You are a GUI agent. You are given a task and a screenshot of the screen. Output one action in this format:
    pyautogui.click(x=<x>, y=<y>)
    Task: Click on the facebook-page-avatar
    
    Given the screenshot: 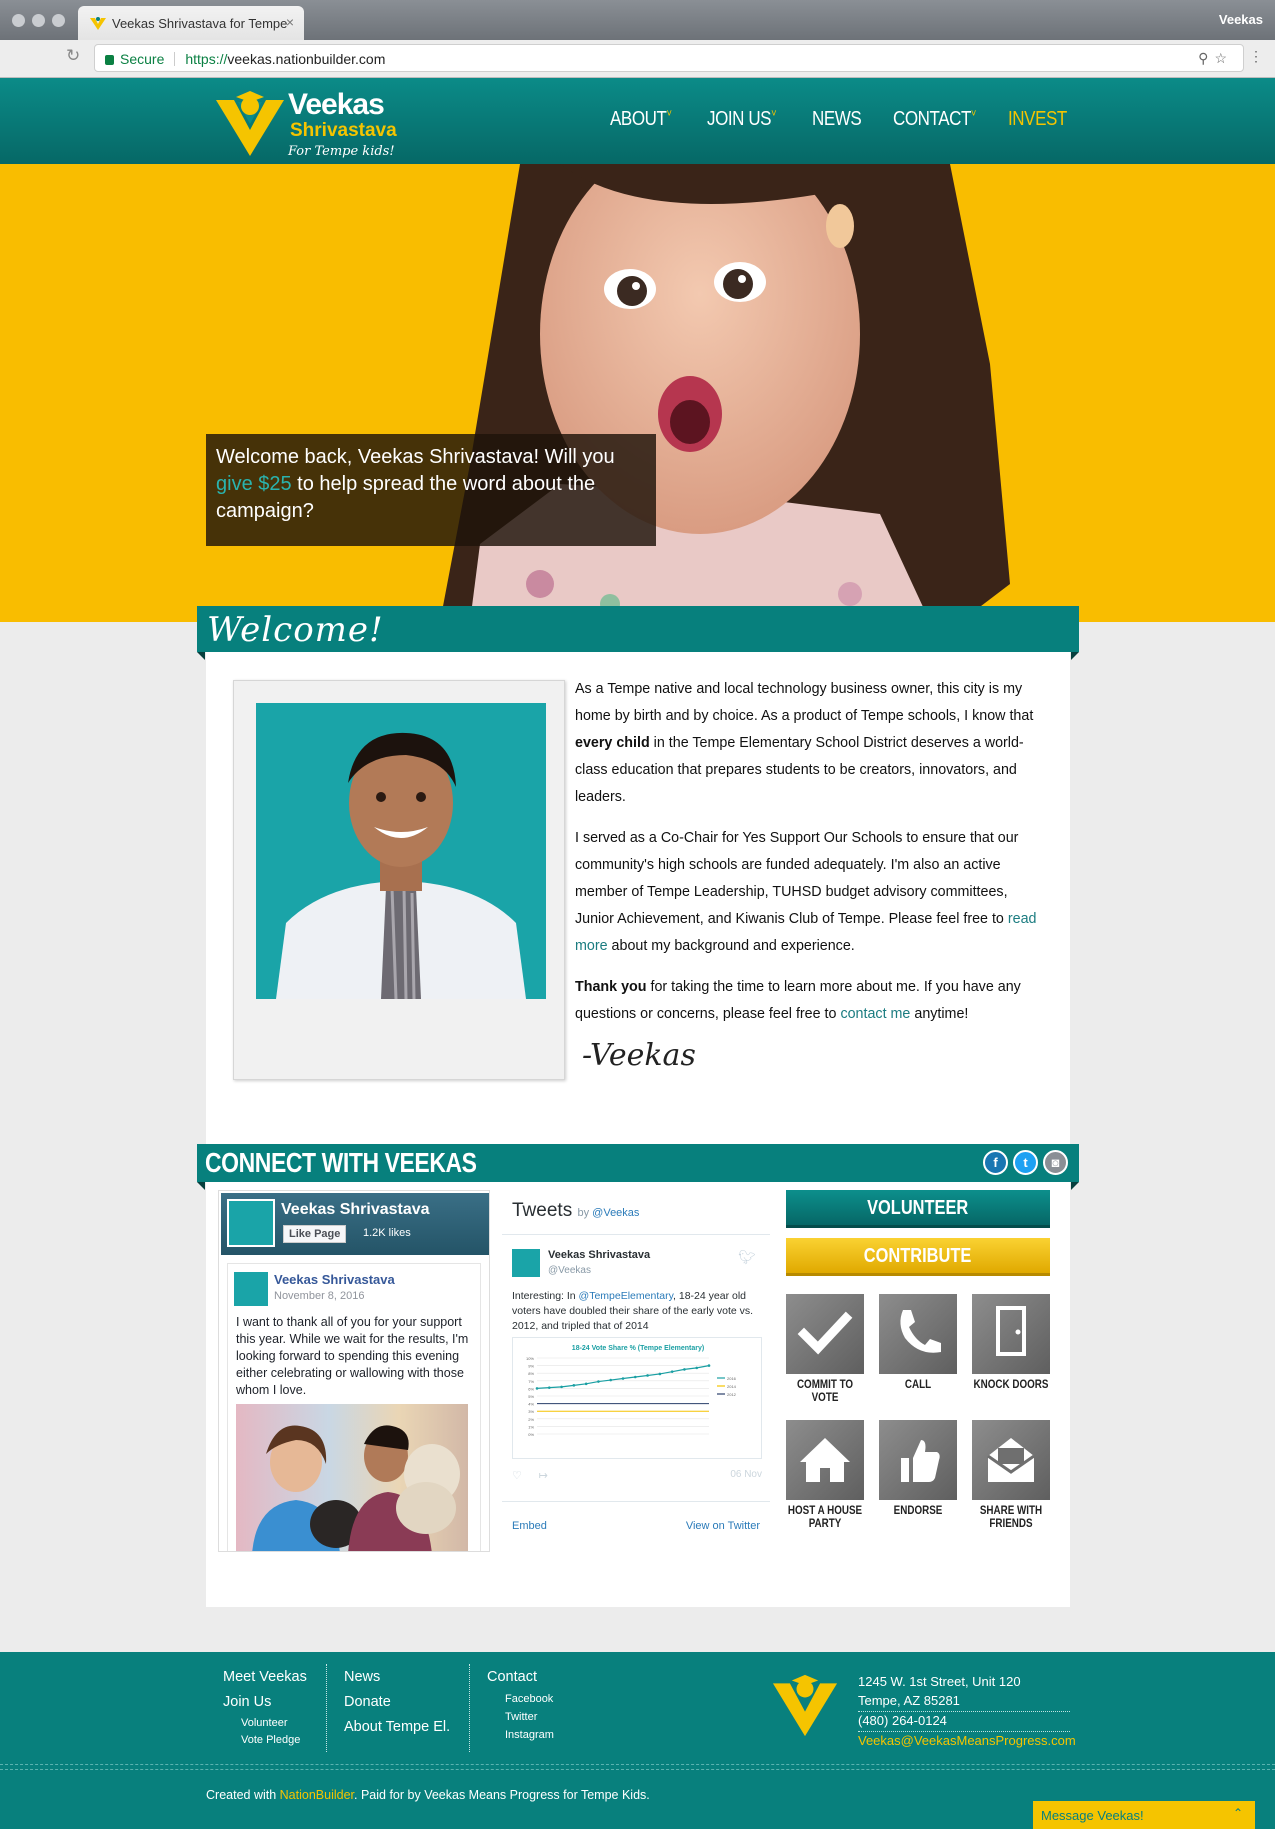 What is the action you would take?
    pyautogui.click(x=251, y=1223)
    